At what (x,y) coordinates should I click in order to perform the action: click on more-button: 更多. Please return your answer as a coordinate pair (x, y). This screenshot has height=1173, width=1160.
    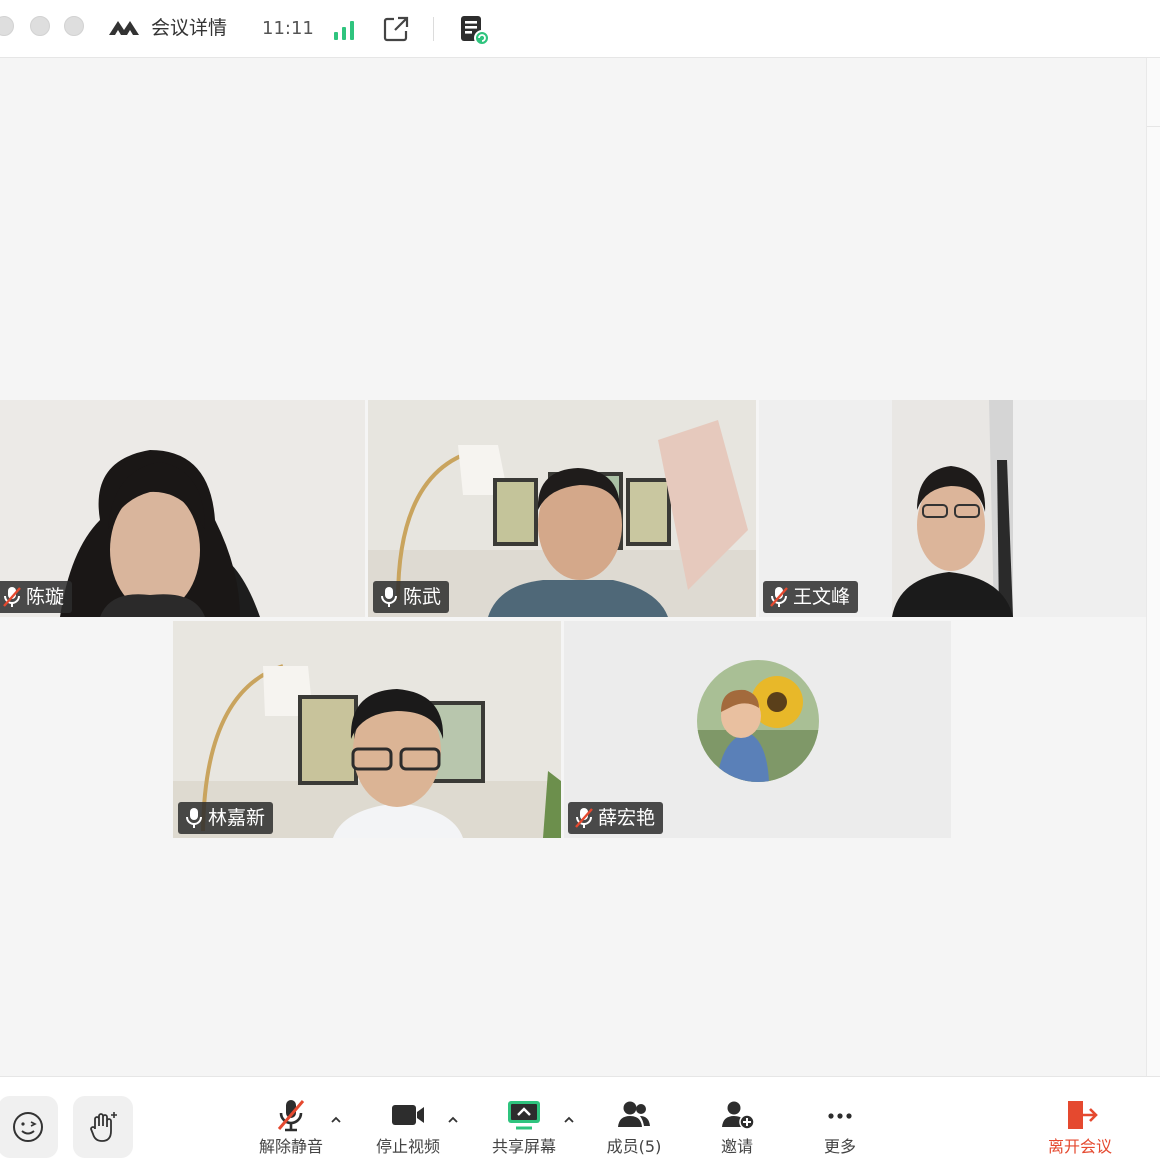
    Looking at the image, I should click on (840, 1127).